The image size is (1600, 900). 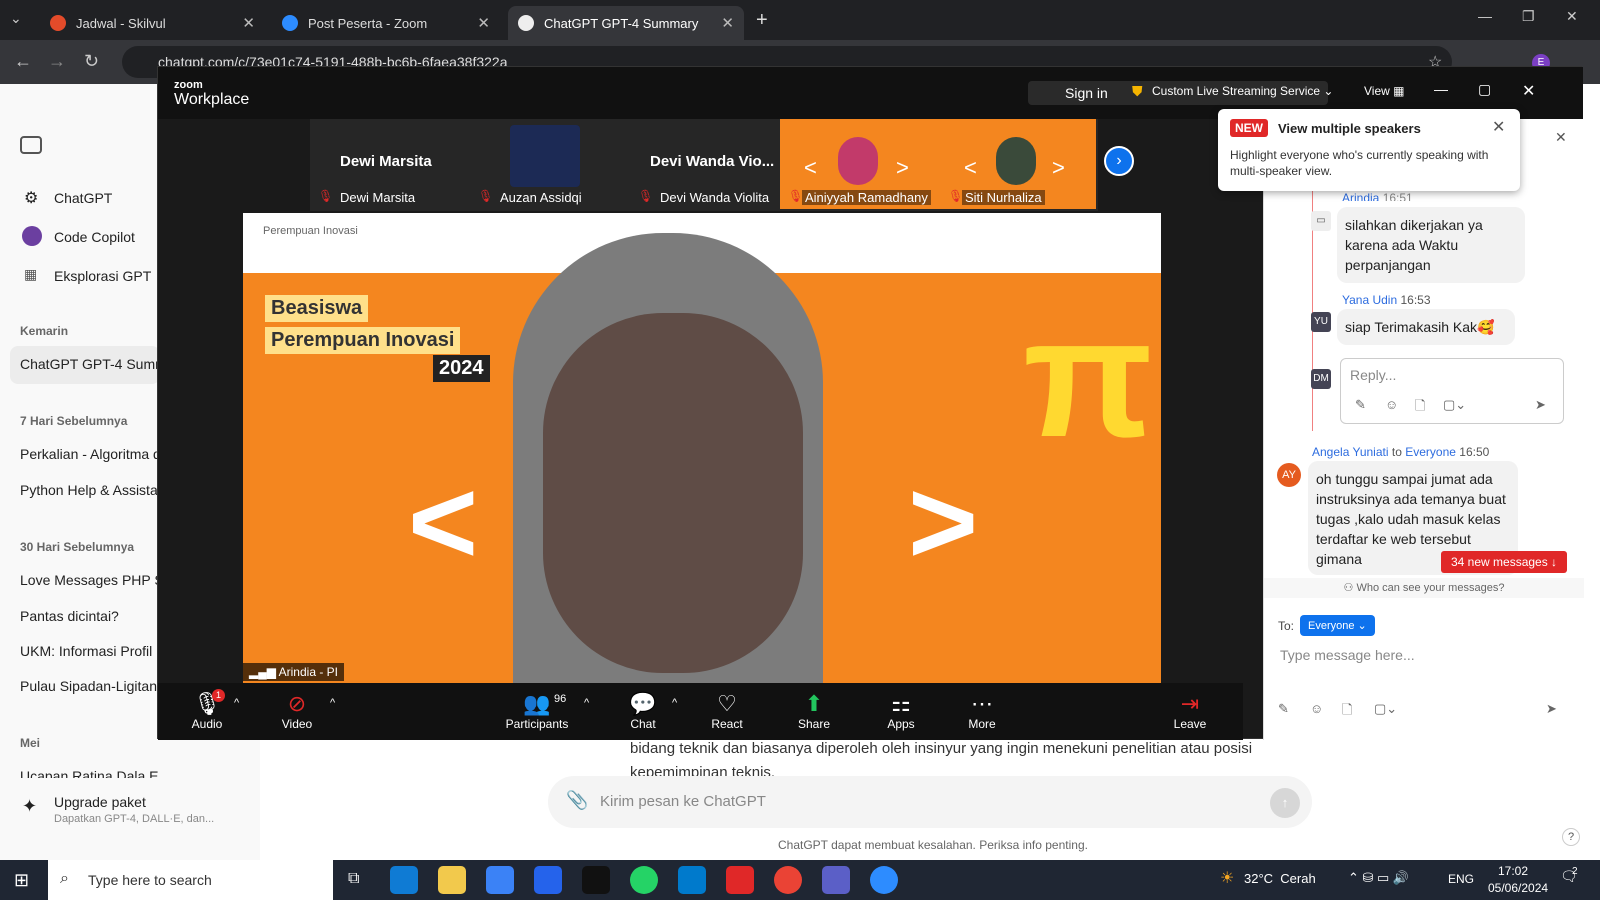 I want to click on chat-button: 💬 Chat, so click(x=643, y=711).